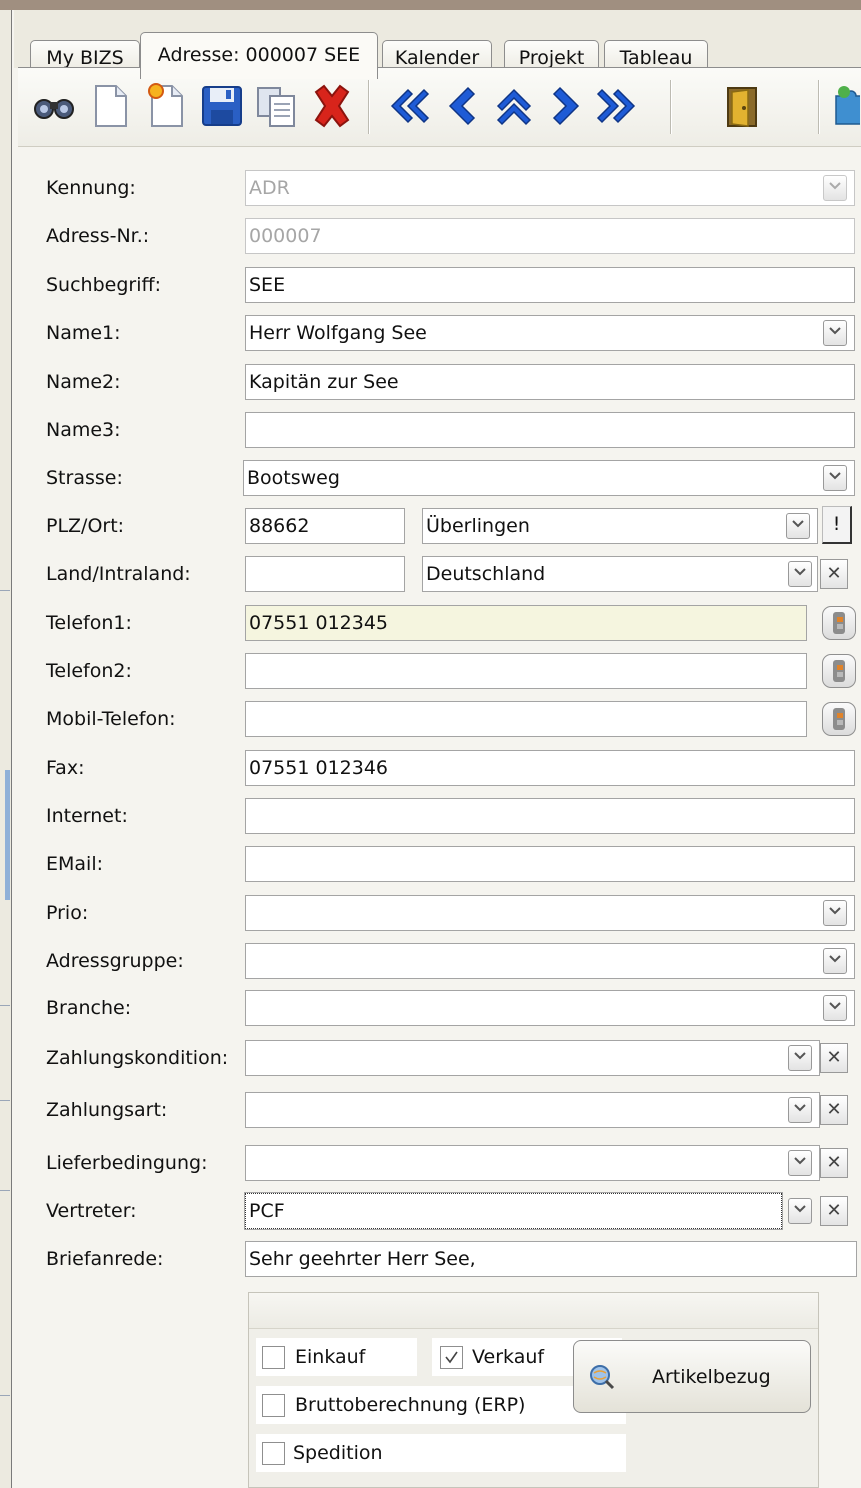 The width and height of the screenshot is (861, 1488). I want to click on plz-field: 88662, so click(325, 526).